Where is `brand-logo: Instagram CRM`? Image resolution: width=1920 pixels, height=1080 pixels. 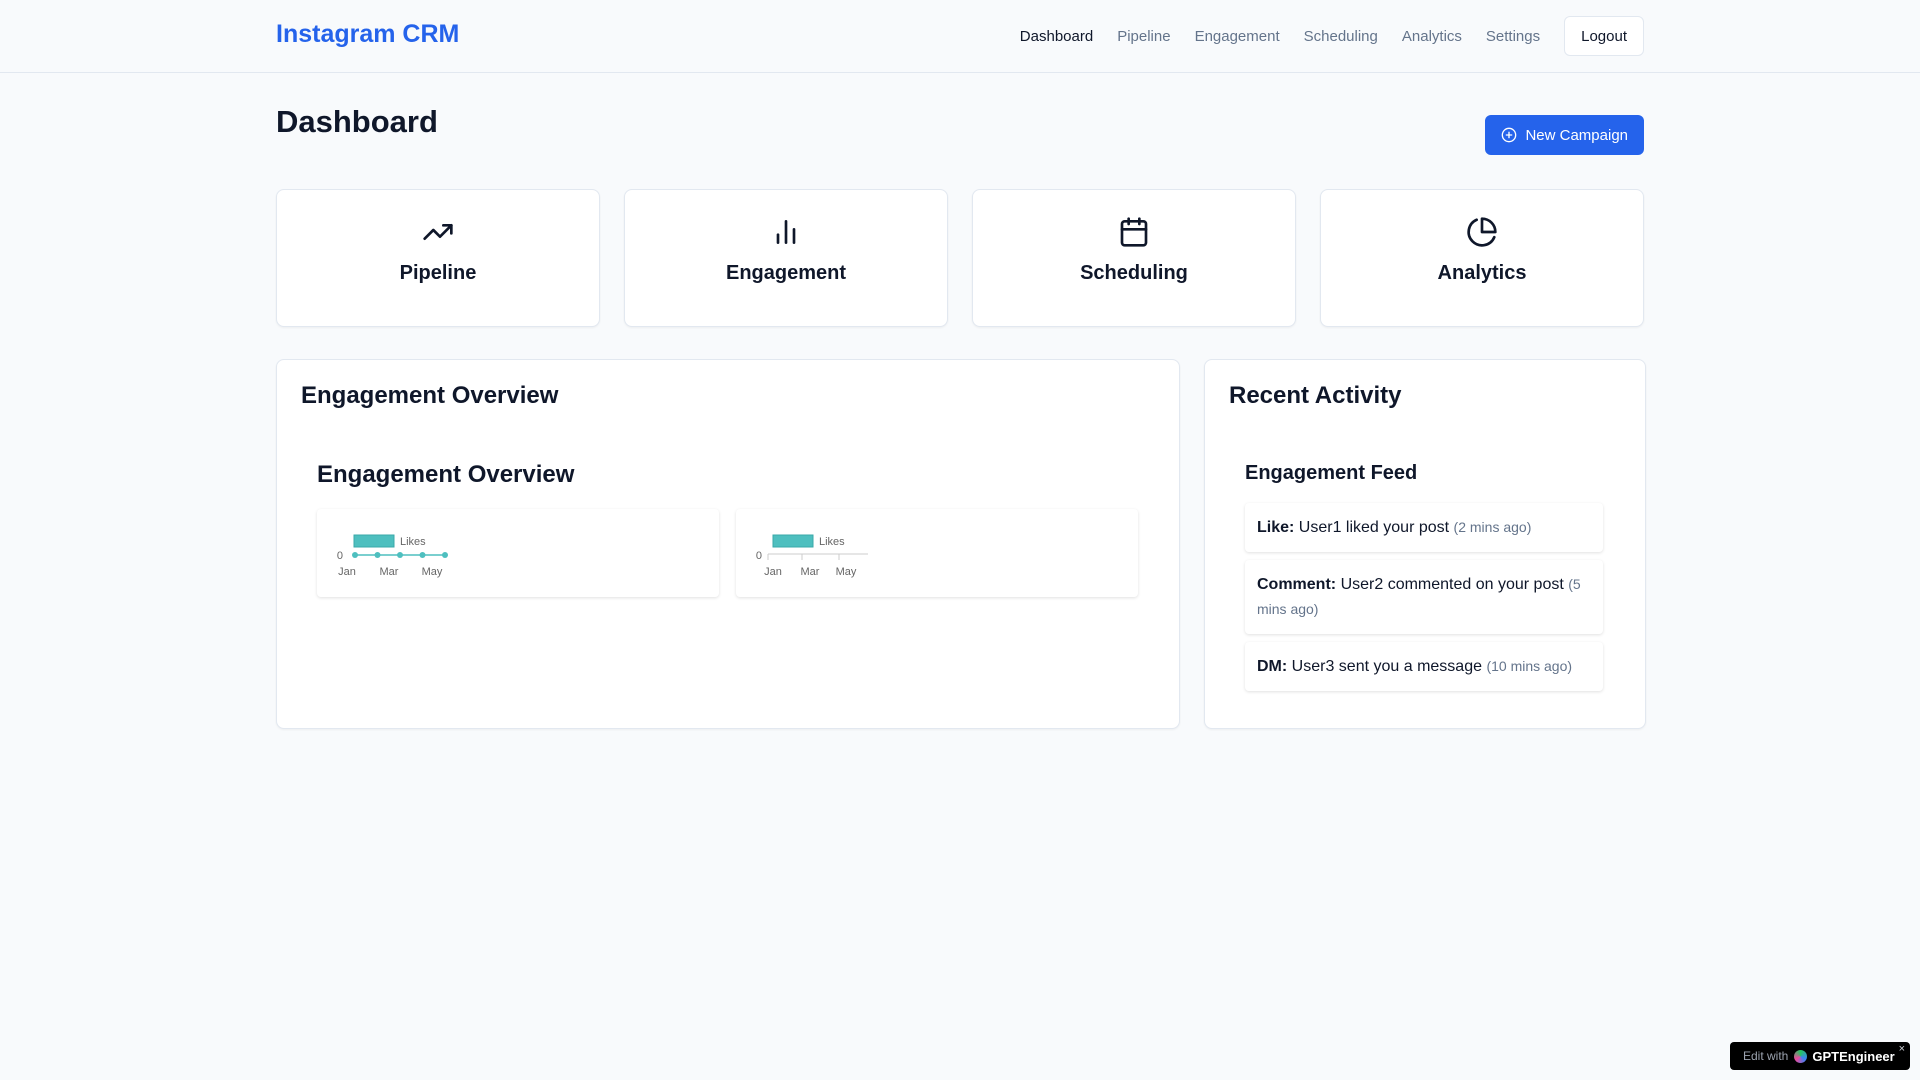
brand-logo: Instagram CRM is located at coordinates (367, 34).